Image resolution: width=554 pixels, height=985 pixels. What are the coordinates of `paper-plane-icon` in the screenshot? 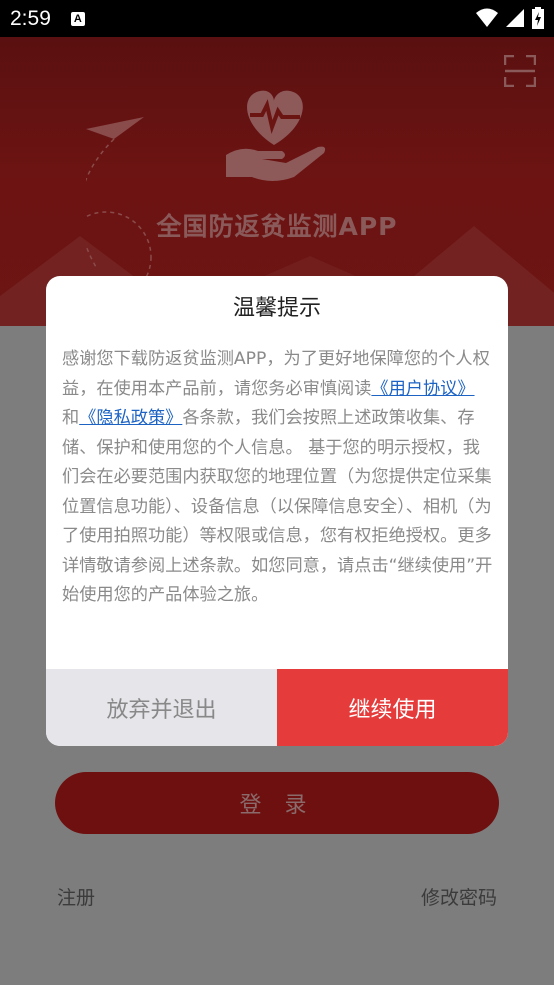 It's located at (119, 202).